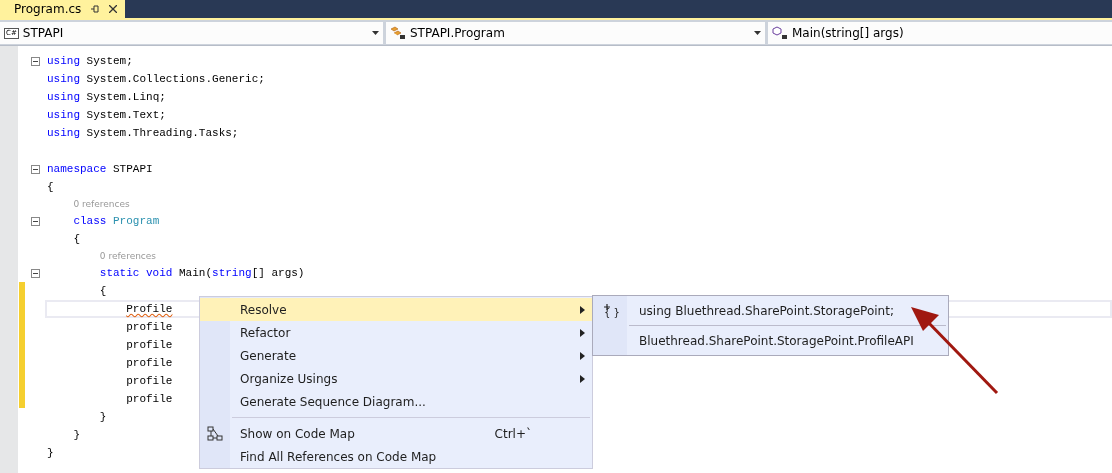 This screenshot has width=1112, height=473. What do you see at coordinates (106, 115) in the screenshot?
I see `code-line: using System.Text;` at bounding box center [106, 115].